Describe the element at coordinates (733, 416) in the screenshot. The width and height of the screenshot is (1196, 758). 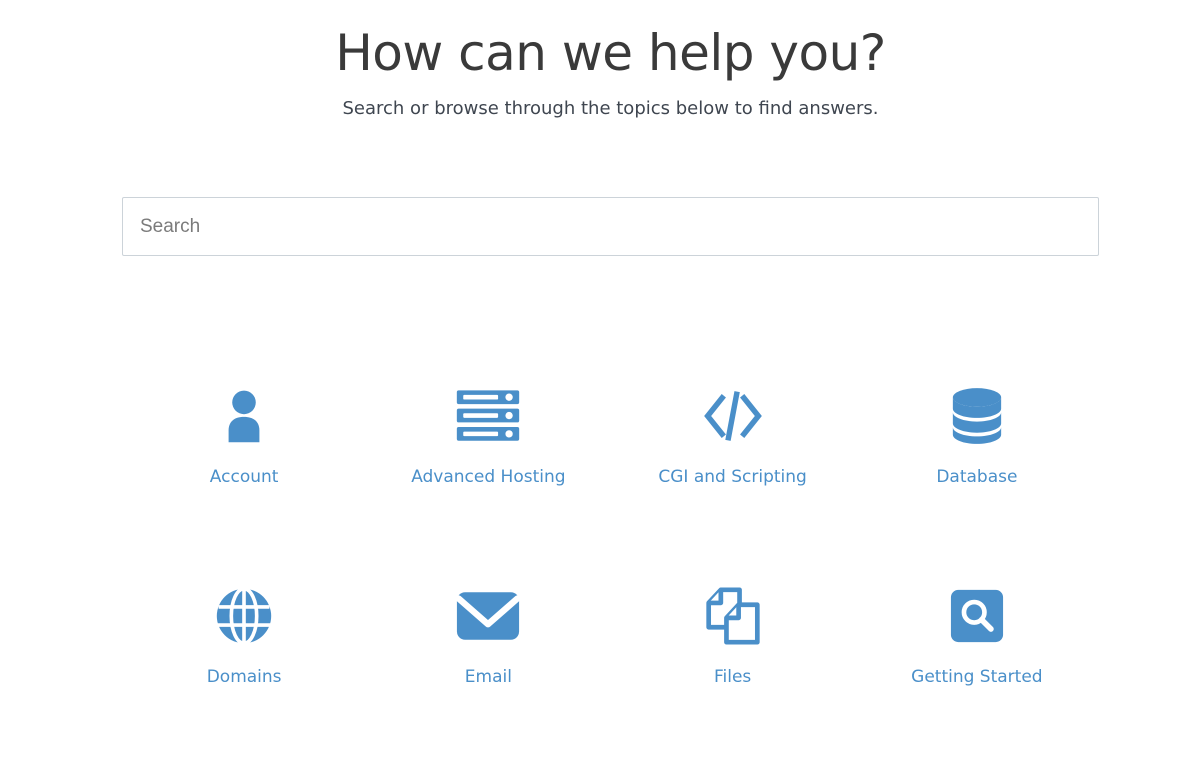
I see `code-brackets-icon` at that location.